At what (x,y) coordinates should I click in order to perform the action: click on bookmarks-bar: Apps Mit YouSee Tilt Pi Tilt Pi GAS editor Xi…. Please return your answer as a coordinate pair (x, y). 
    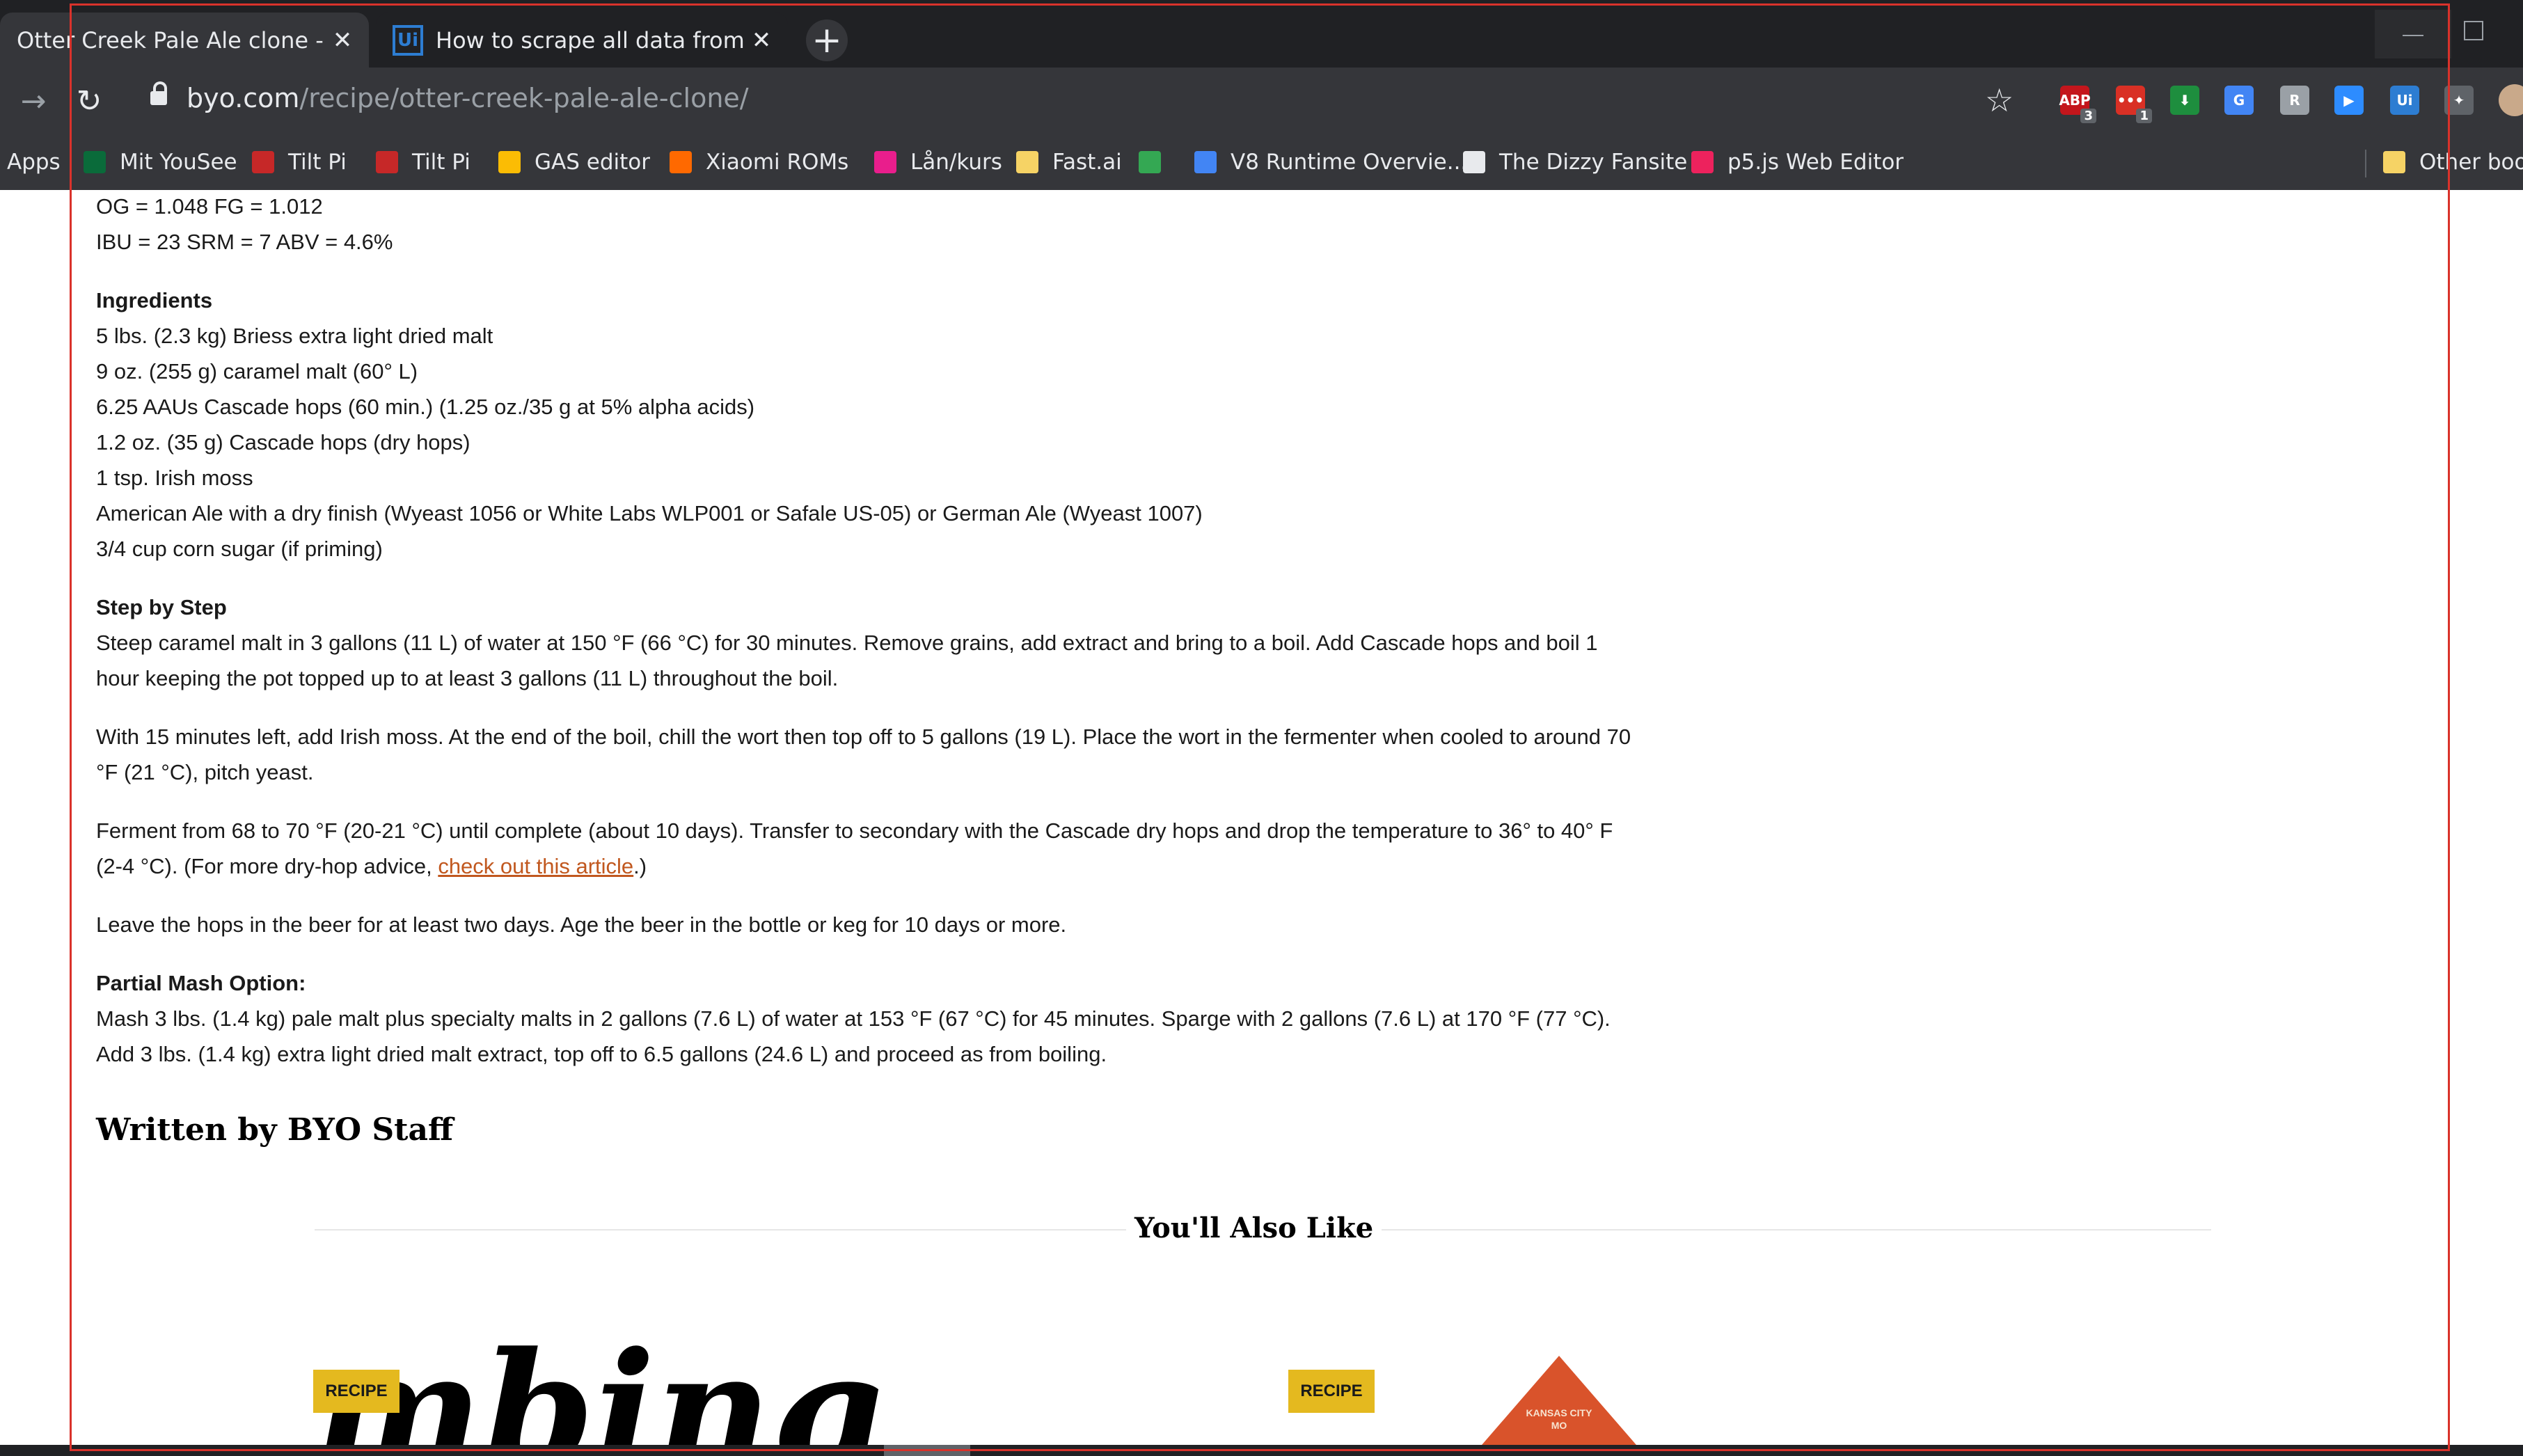
    Looking at the image, I should click on (1261, 162).